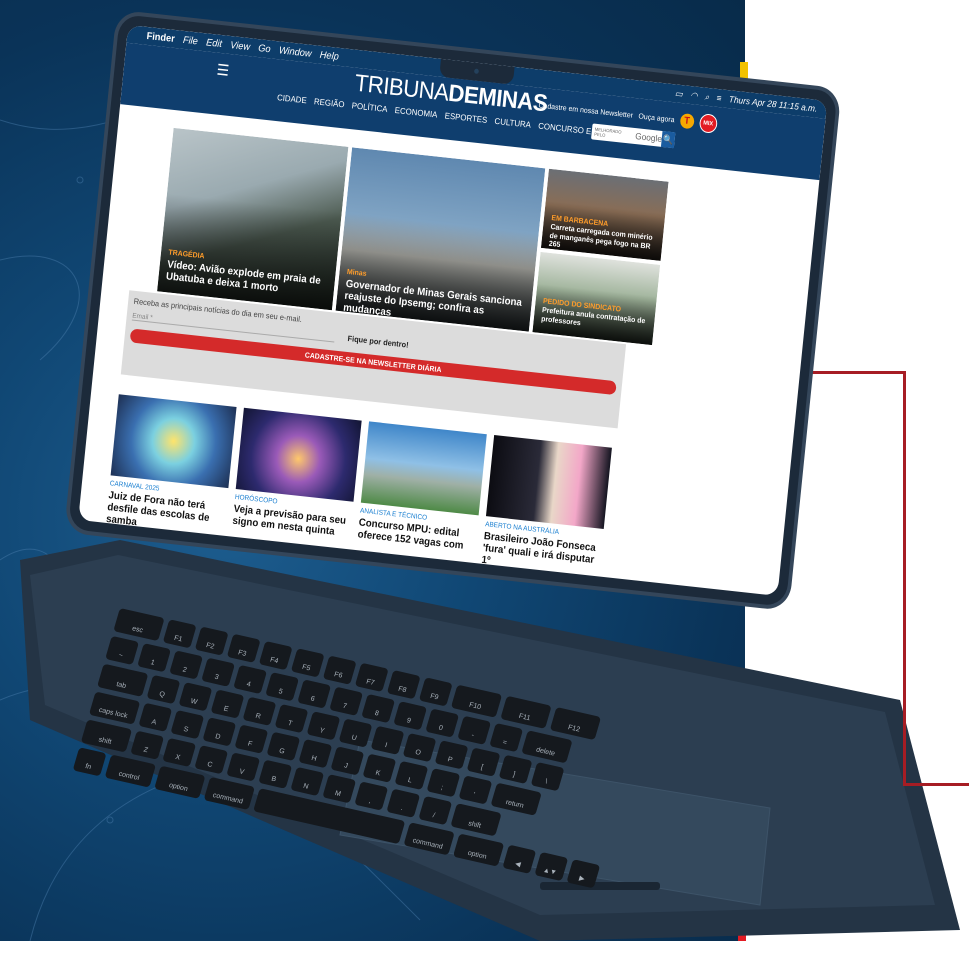 The width and height of the screenshot is (969, 958). What do you see at coordinates (678, 94) in the screenshot?
I see `battery-icon: ▭` at bounding box center [678, 94].